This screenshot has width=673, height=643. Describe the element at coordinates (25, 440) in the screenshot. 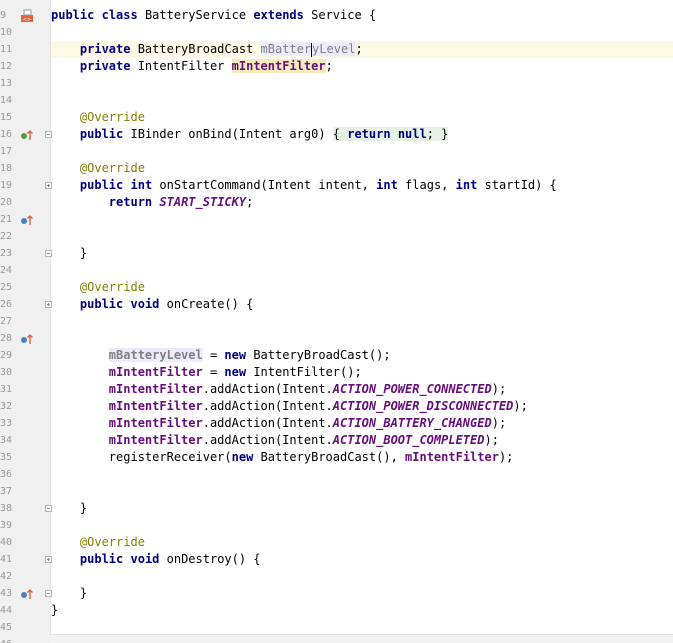

I see `gutter-line: 34` at that location.